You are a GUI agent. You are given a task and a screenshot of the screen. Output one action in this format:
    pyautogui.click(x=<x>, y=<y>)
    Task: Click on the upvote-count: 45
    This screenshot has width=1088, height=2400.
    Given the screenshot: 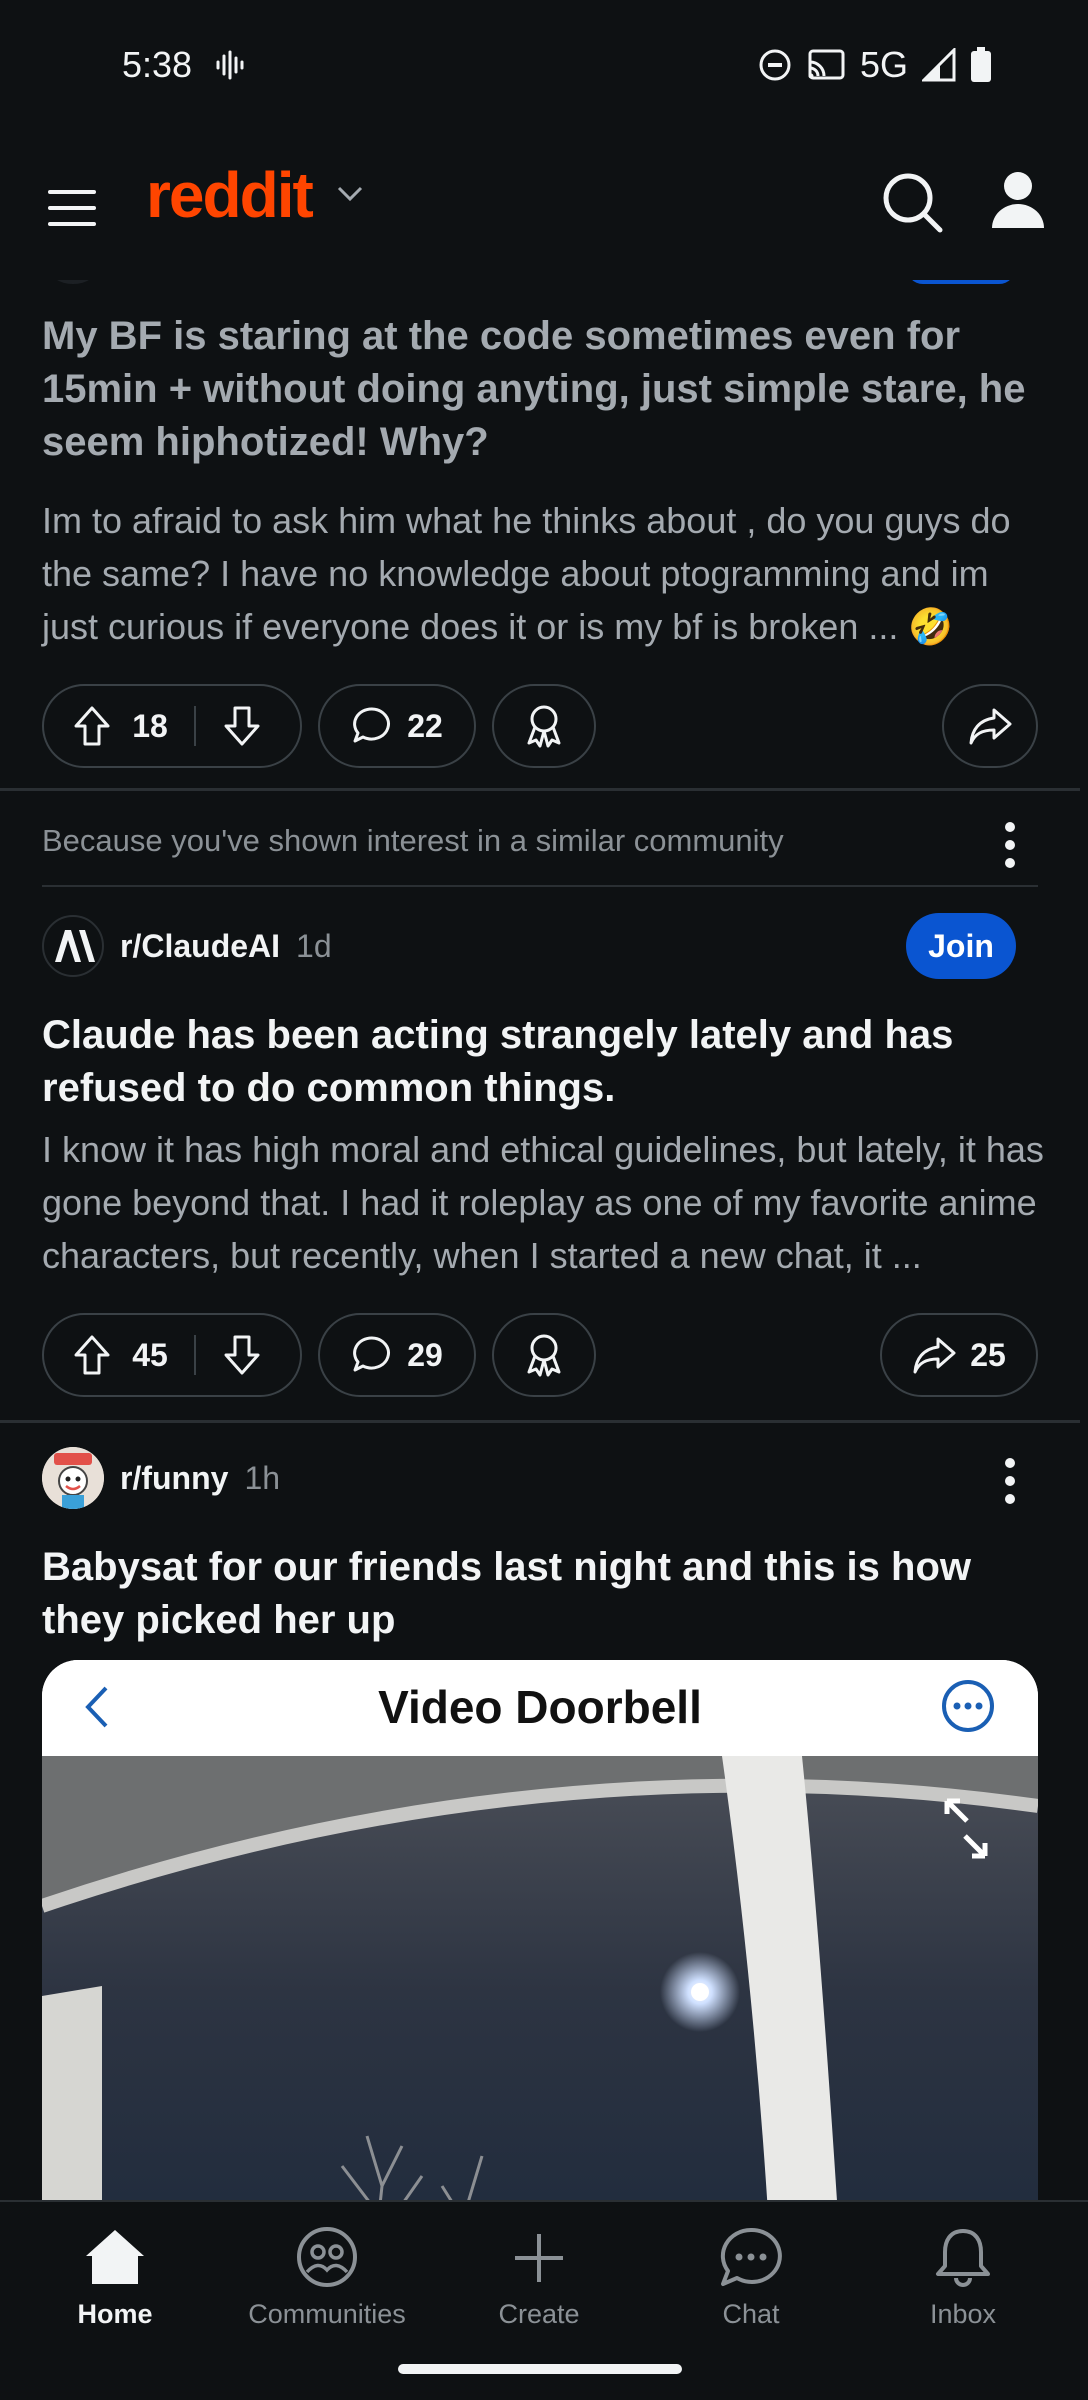 What is the action you would take?
    pyautogui.click(x=150, y=1354)
    